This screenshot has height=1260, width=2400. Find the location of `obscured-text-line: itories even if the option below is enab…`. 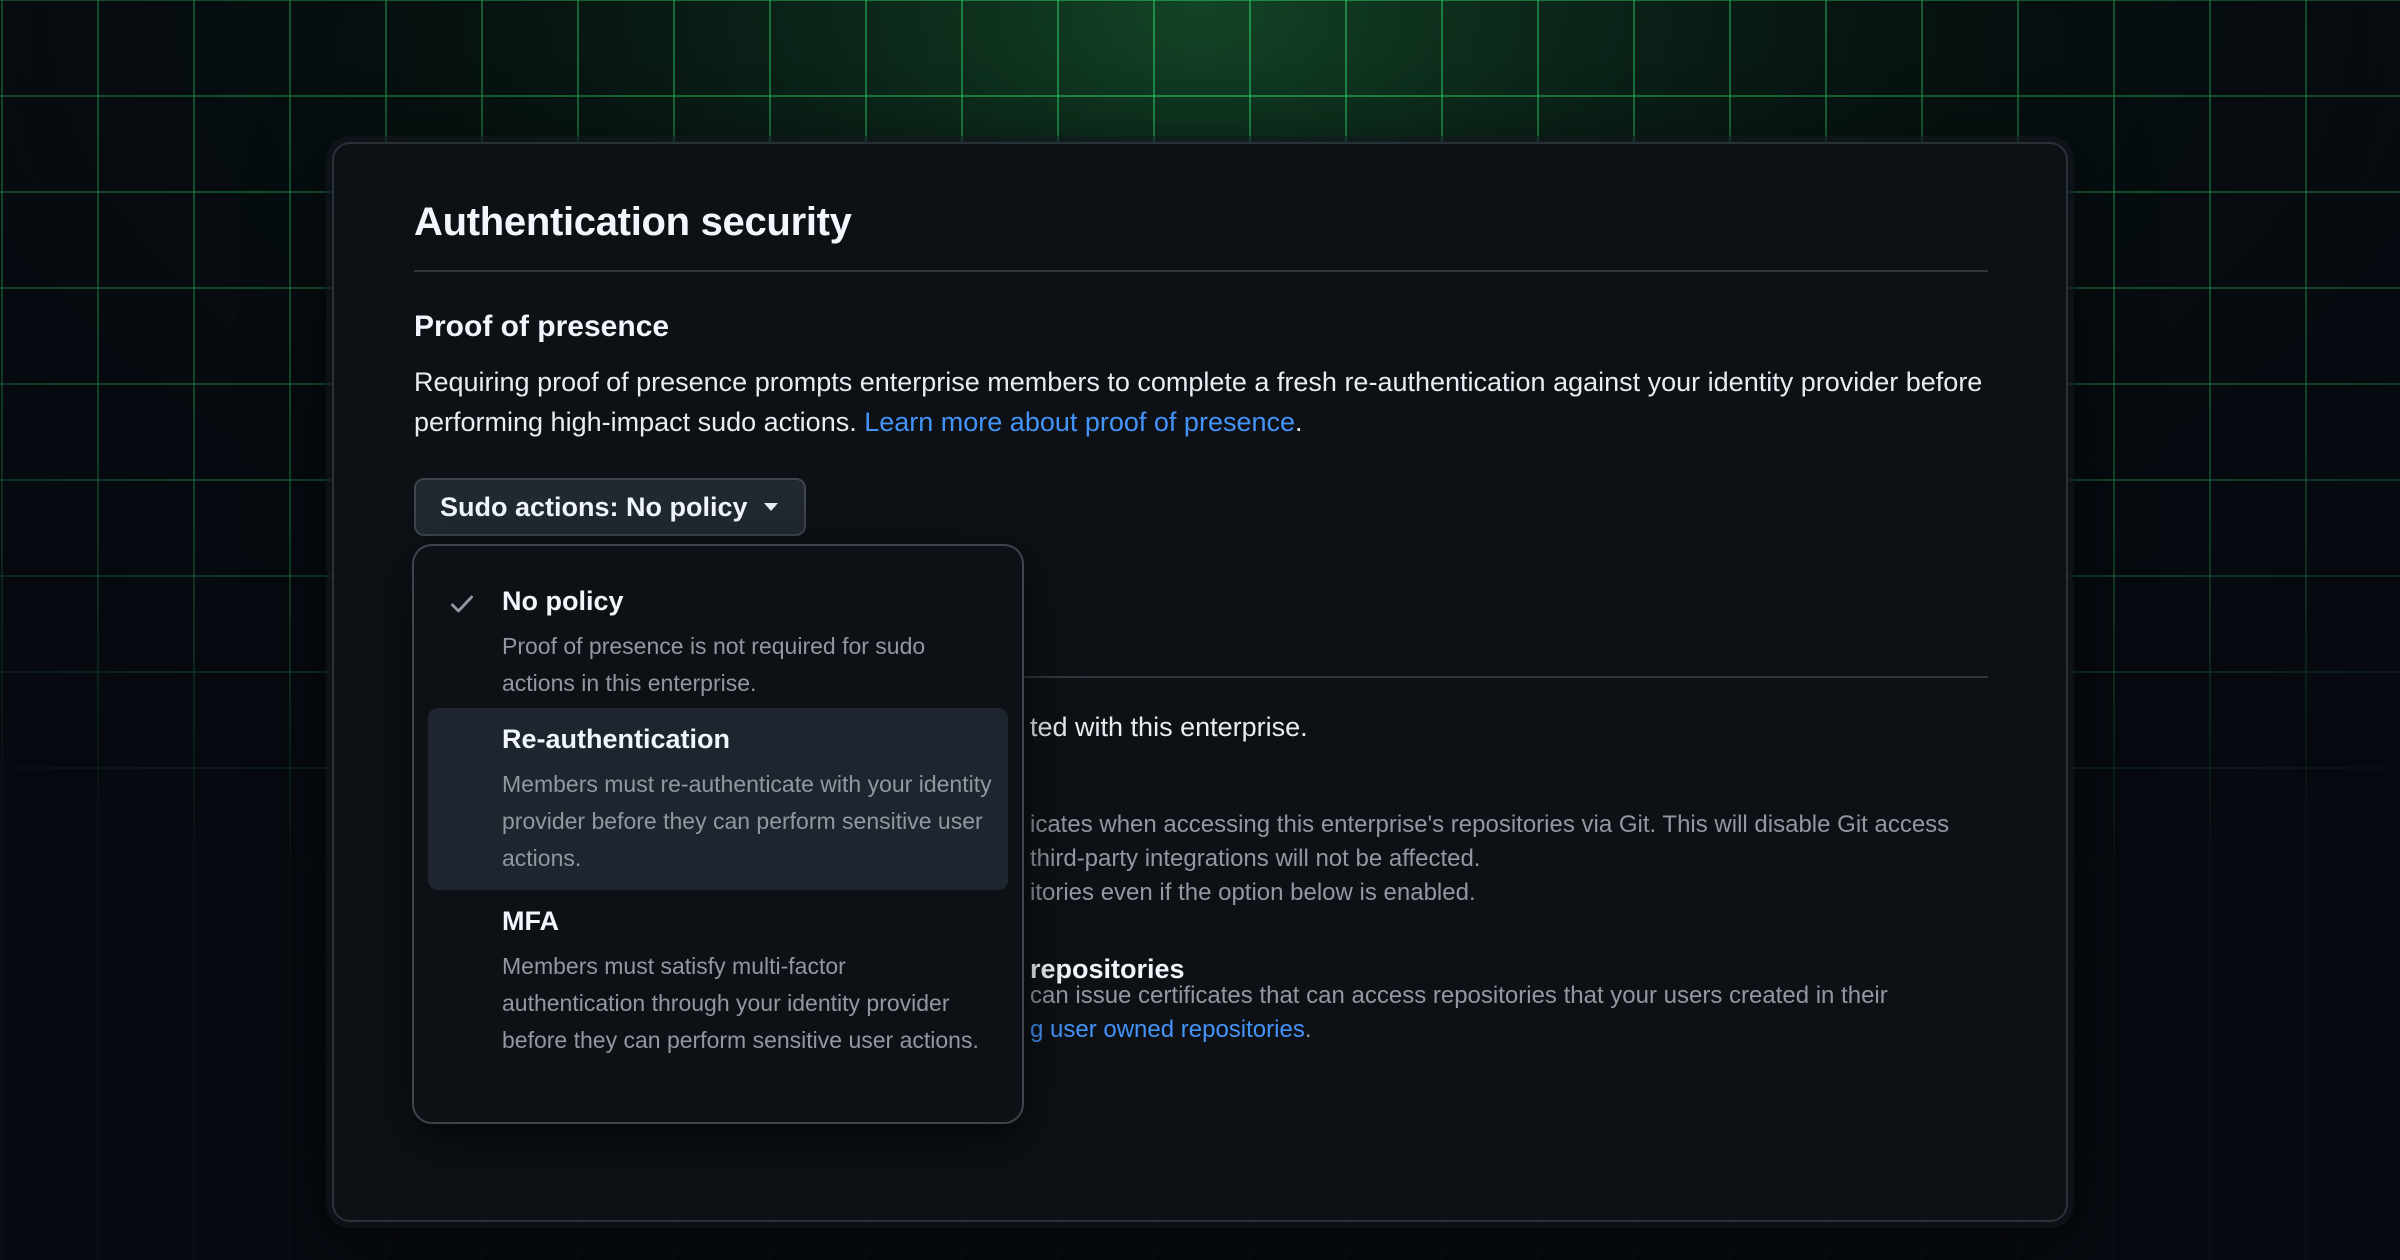

obscured-text-line: itories even if the option below is enab… is located at coordinates (1253, 892).